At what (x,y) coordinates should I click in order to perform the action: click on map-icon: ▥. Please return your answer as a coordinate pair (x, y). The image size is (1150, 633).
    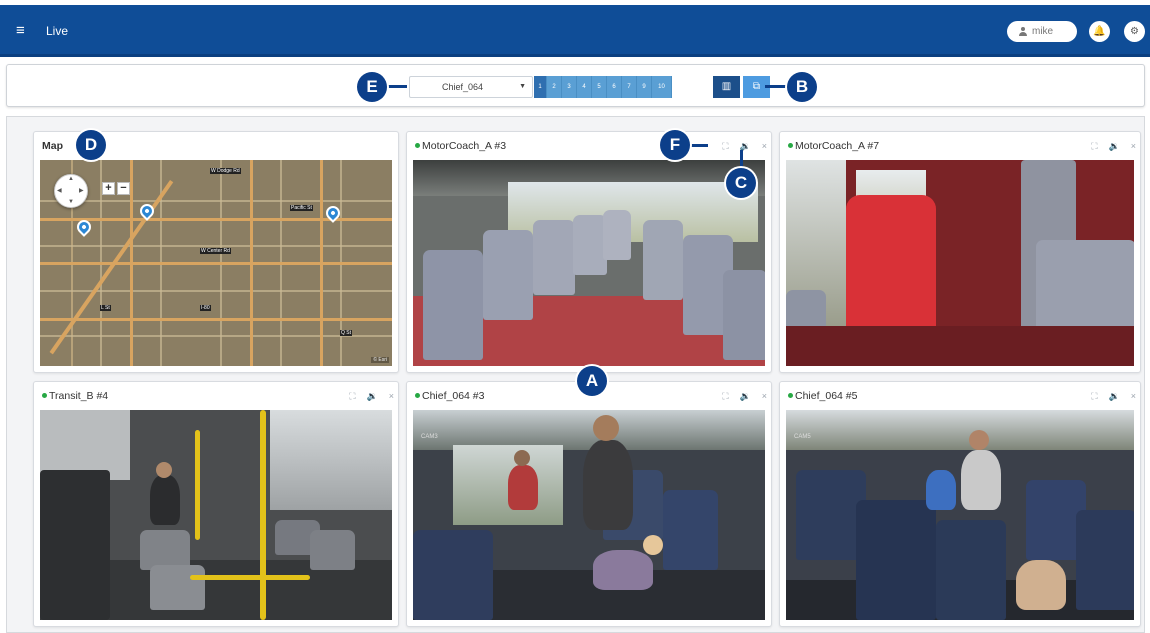
    Looking at the image, I should click on (726, 86).